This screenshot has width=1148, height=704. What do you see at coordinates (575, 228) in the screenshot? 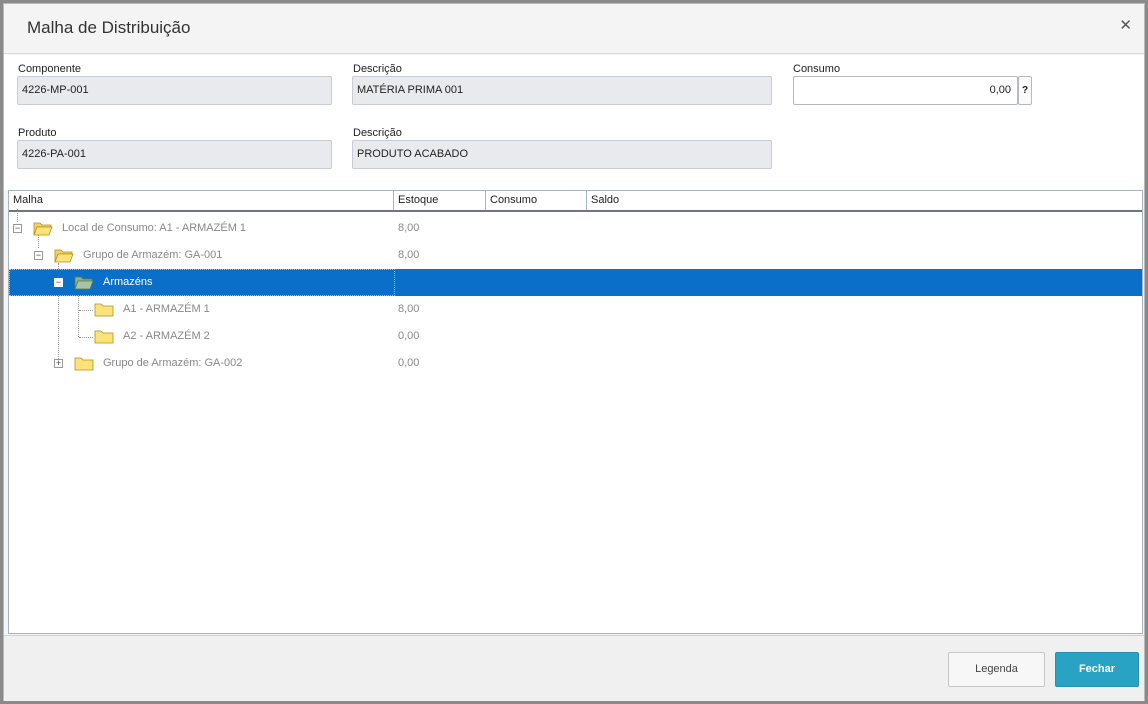
I see `tree-row: − Local de Consumo: A1 - ARMAZÉM 1 8,00` at bounding box center [575, 228].